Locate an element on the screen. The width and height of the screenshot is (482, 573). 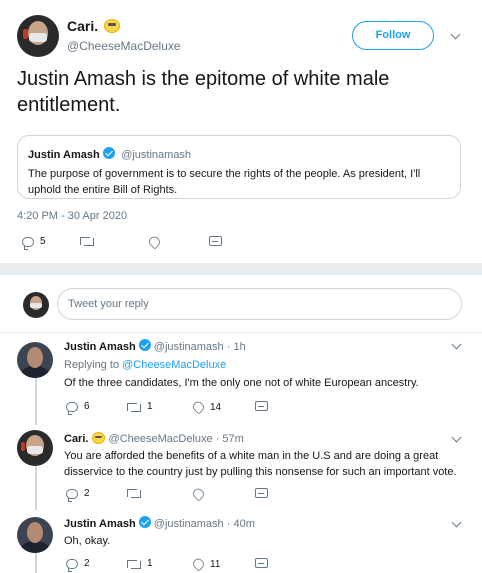
replying-prefix: Replying to is located at coordinates (92, 365).